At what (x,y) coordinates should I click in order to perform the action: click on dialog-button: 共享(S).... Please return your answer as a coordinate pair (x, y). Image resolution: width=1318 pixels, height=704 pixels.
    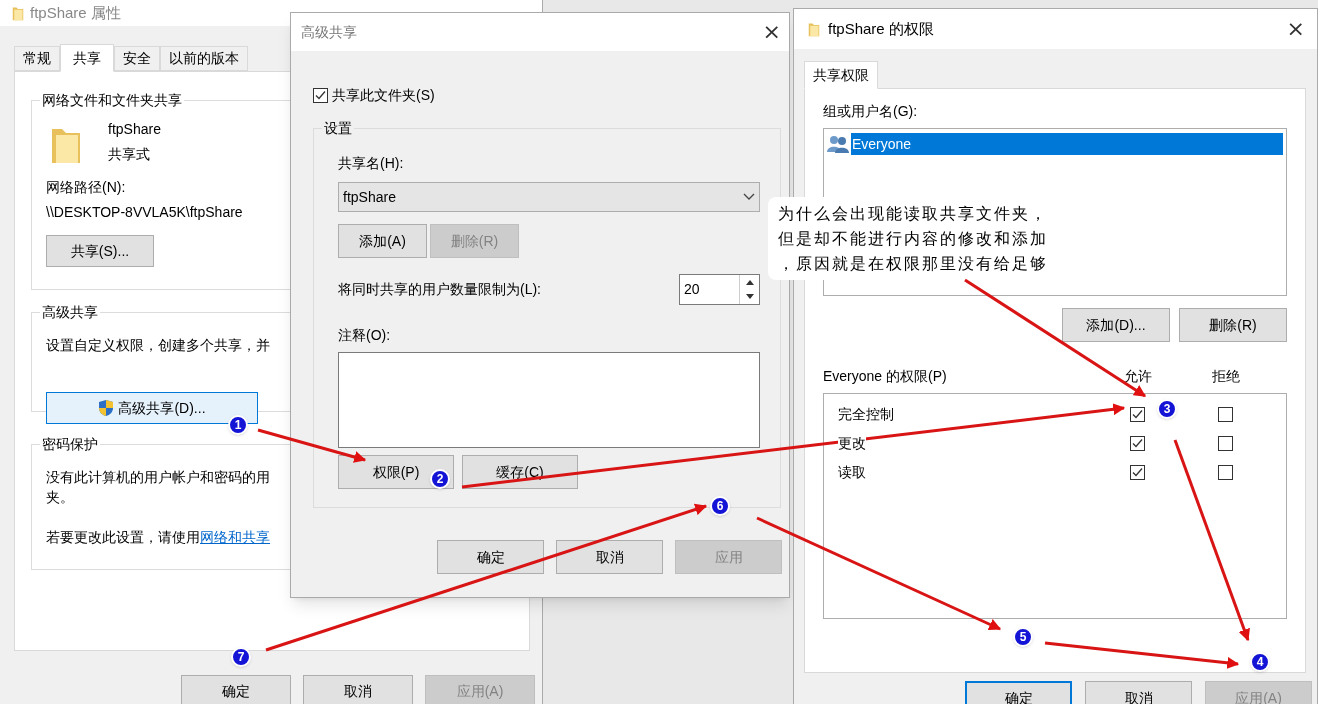
    Looking at the image, I should click on (100, 251).